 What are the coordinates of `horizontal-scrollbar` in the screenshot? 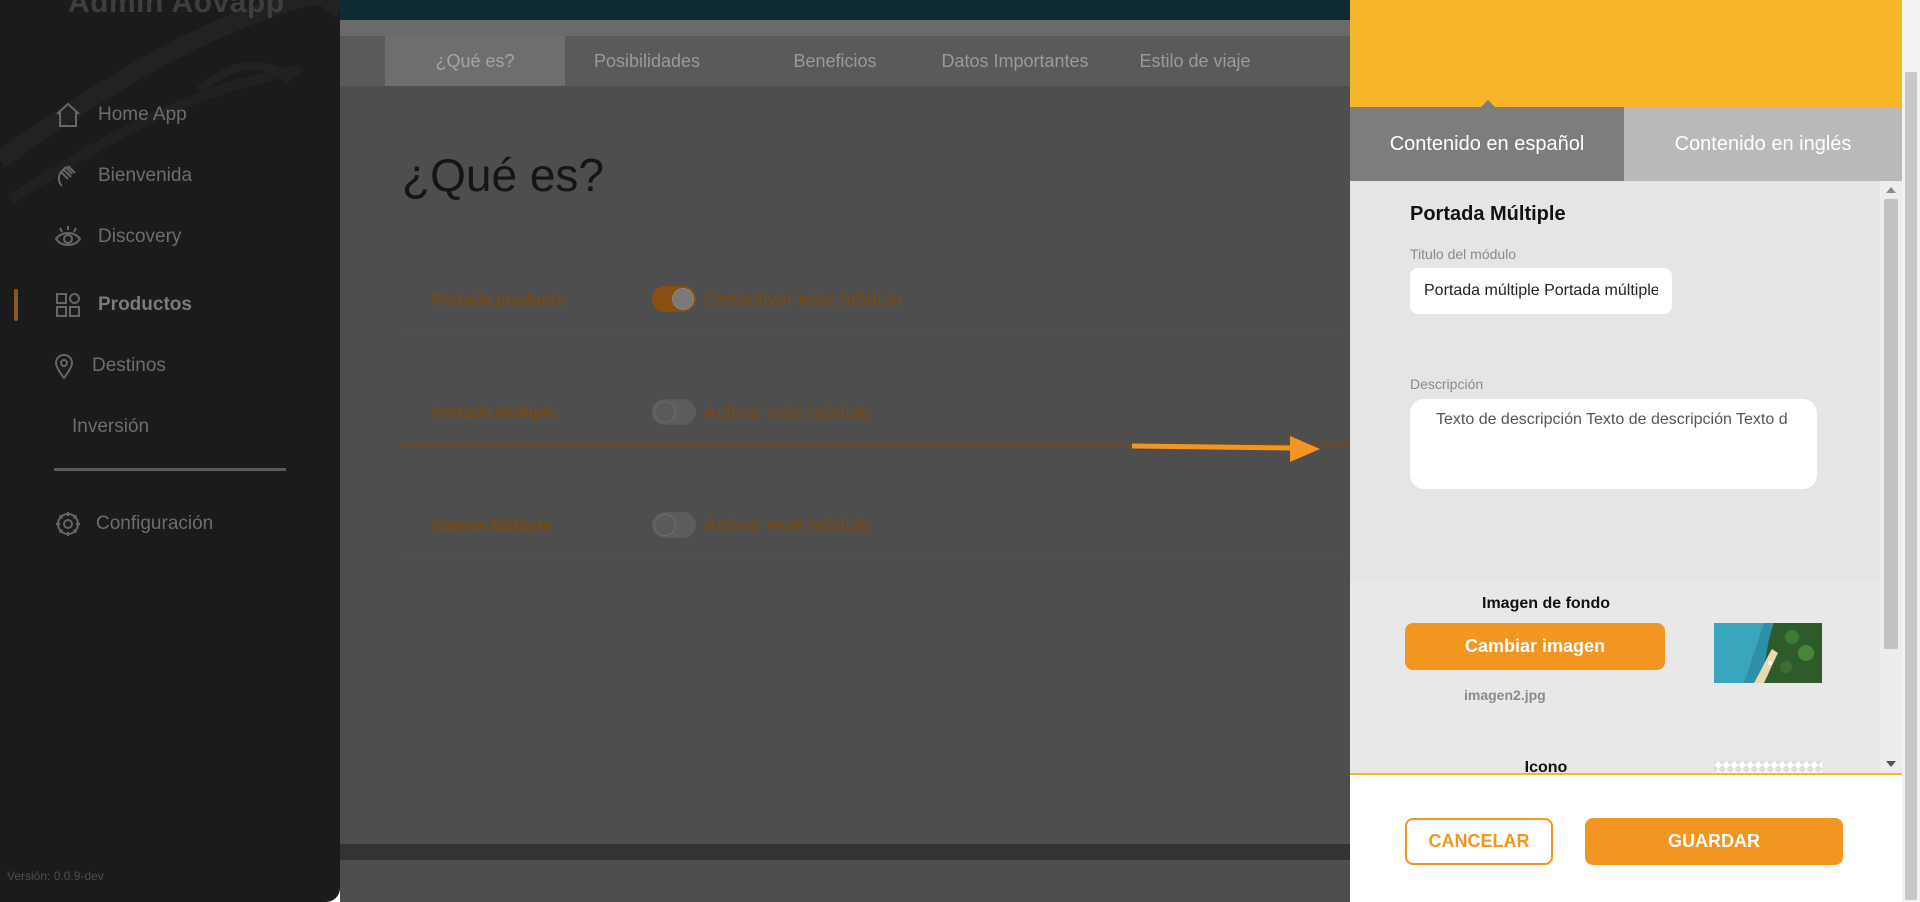 It's located at (845, 852).